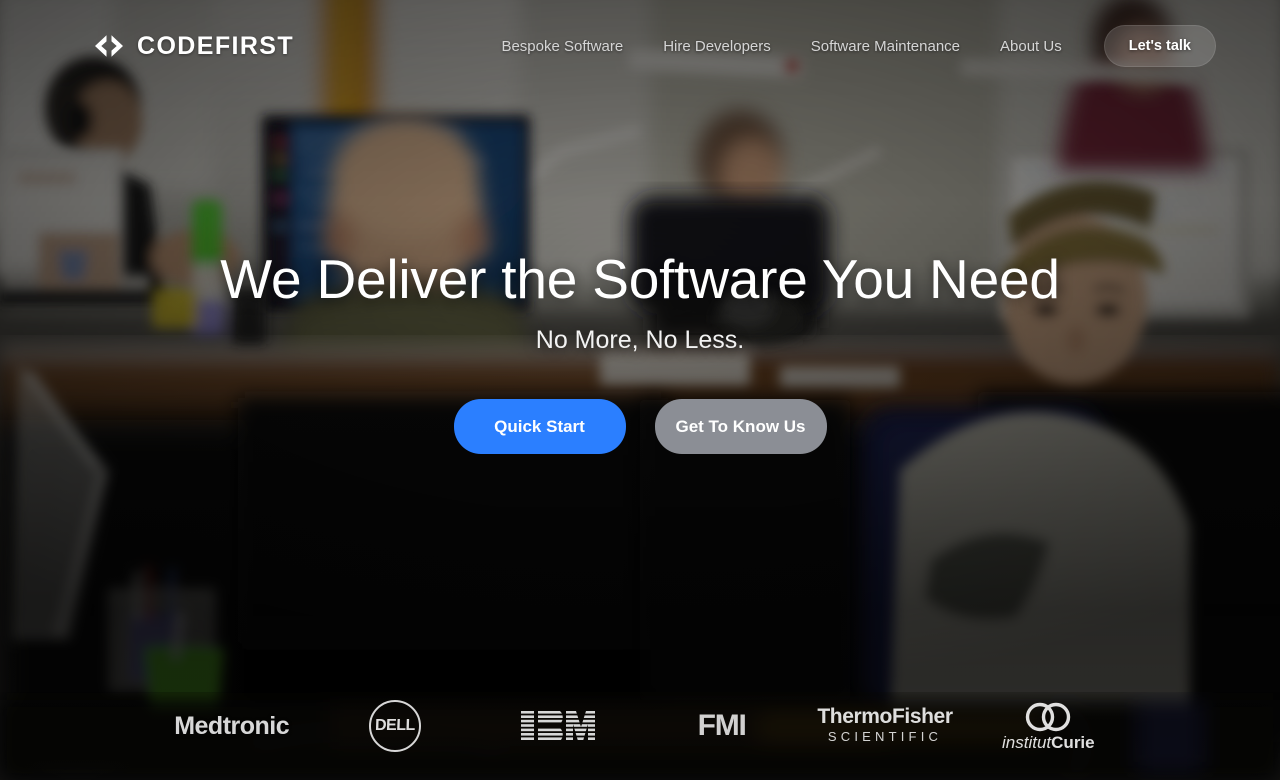 The image size is (1280, 780). I want to click on client-logo-thermofisher: ThermoFisher SCIENTIFIC, so click(884, 725).